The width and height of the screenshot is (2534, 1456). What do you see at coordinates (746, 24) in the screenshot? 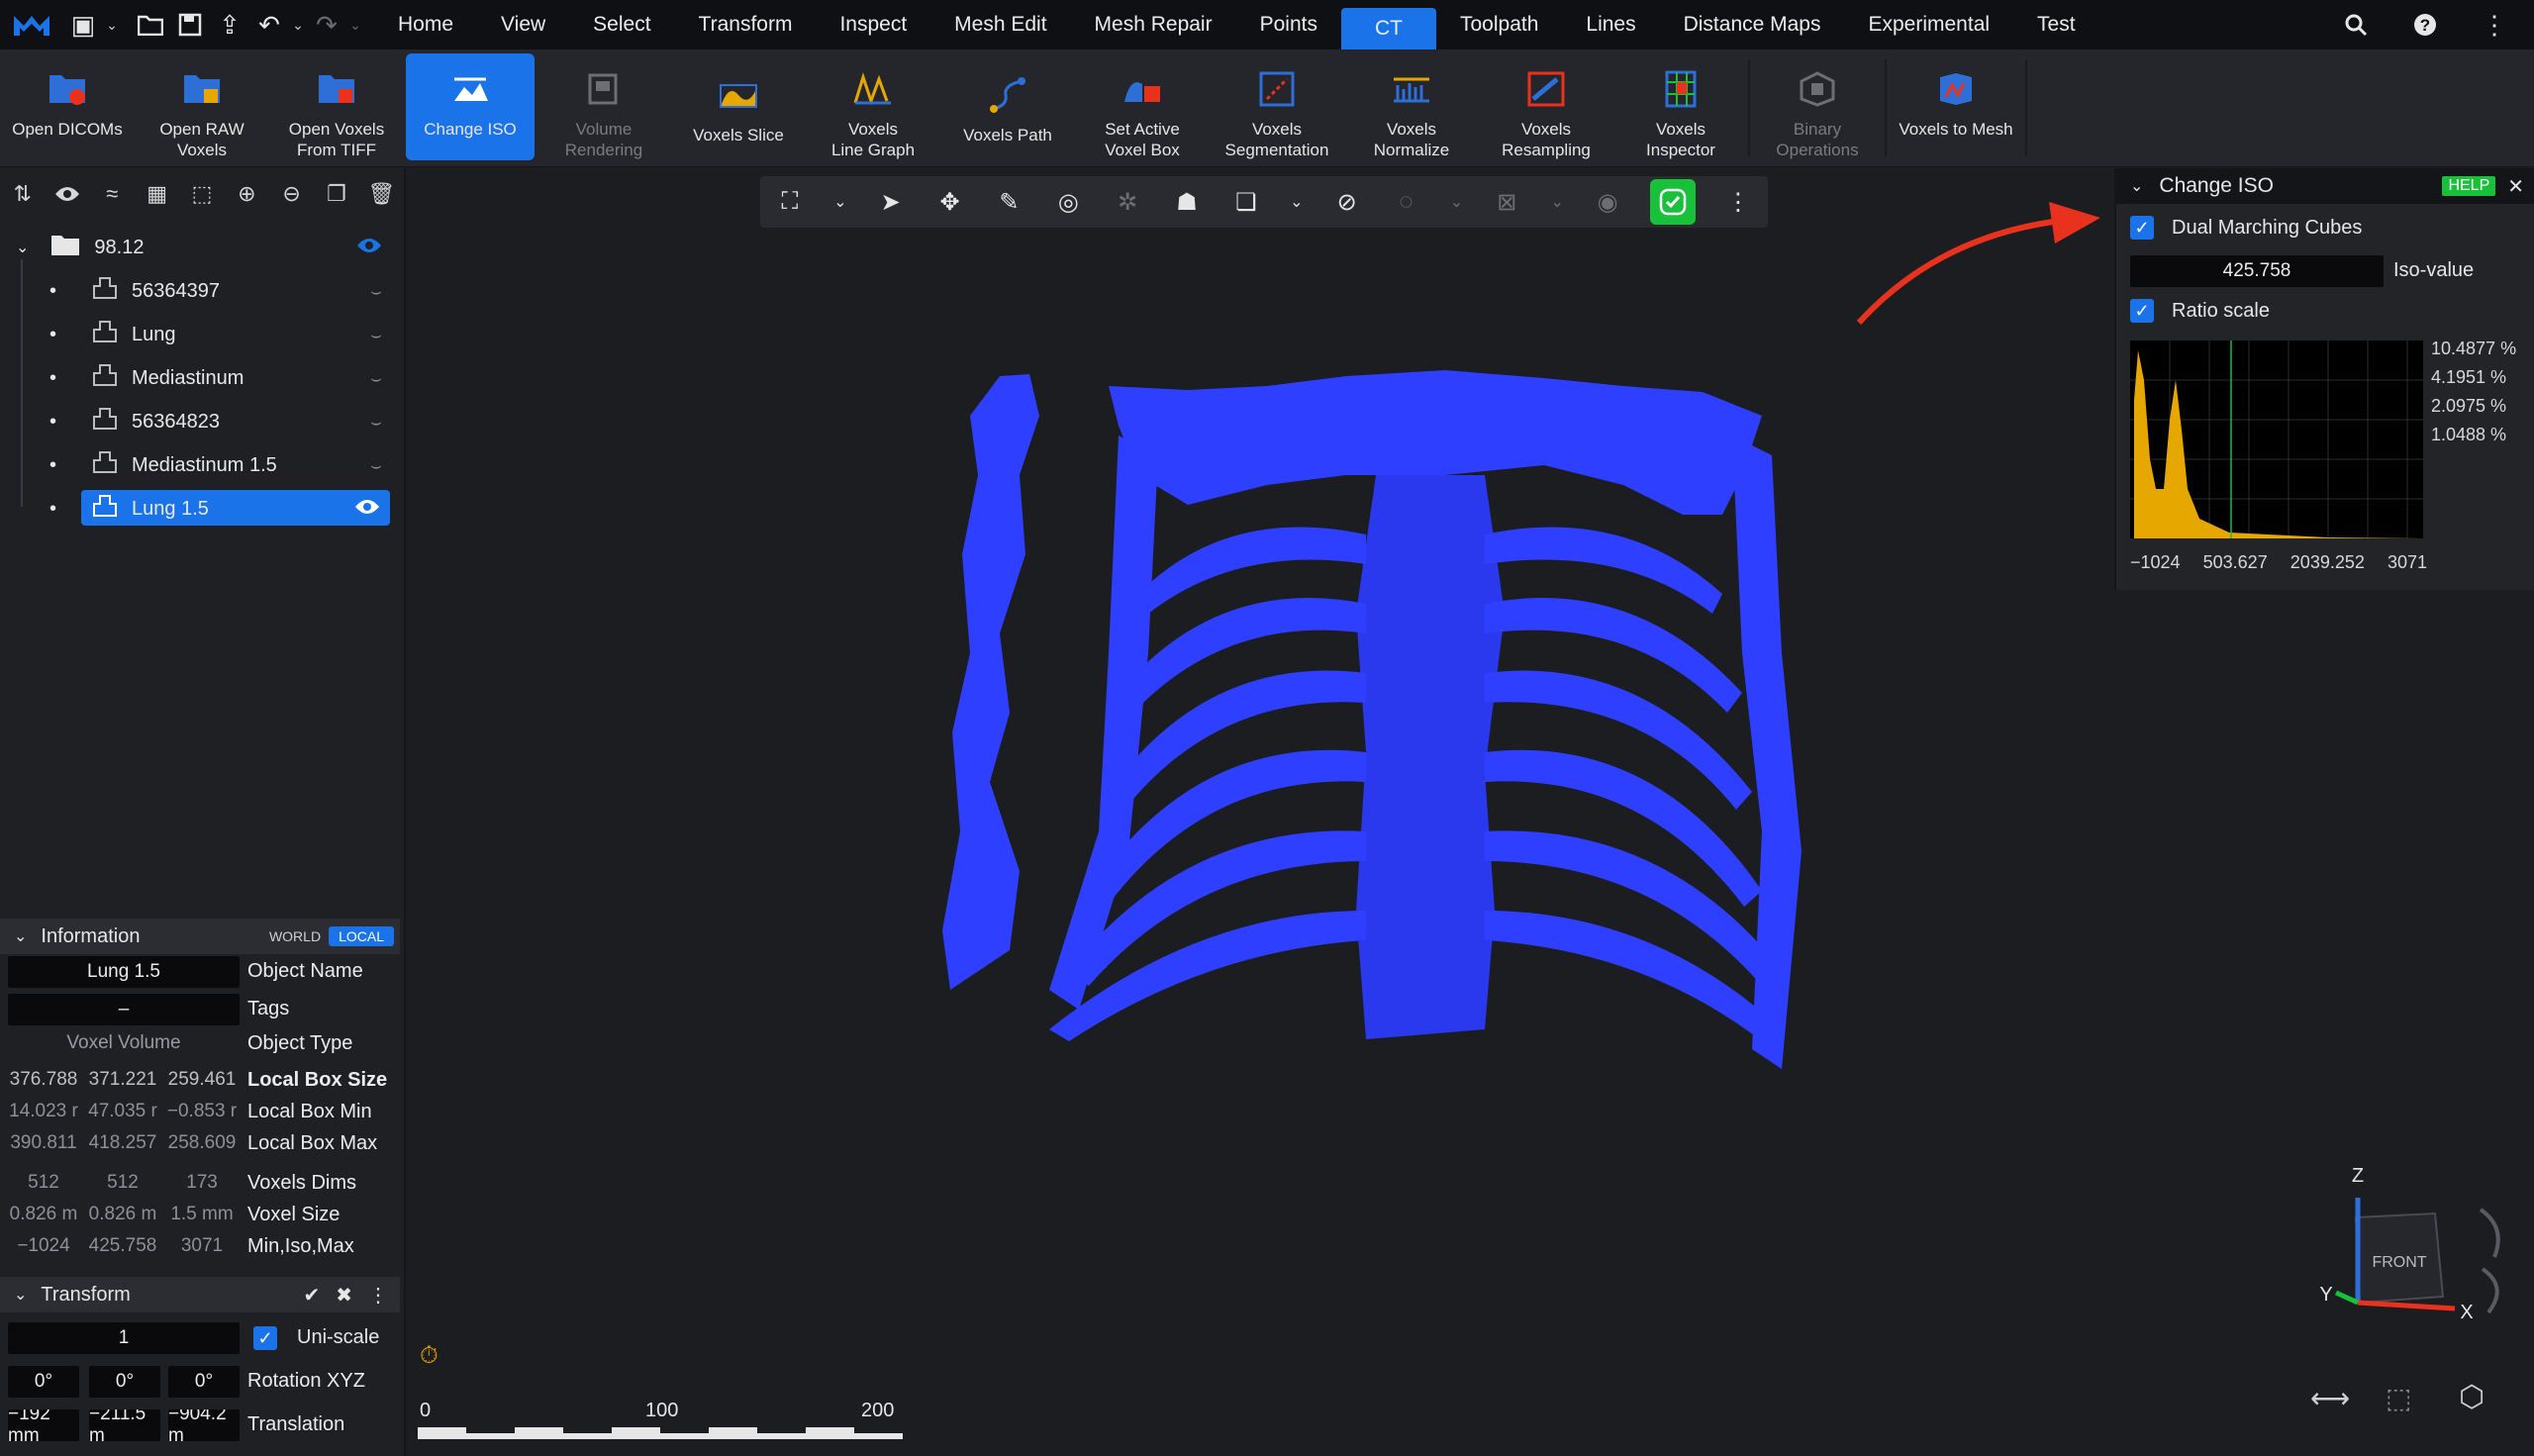
I see `menu-transform: Transform` at bounding box center [746, 24].